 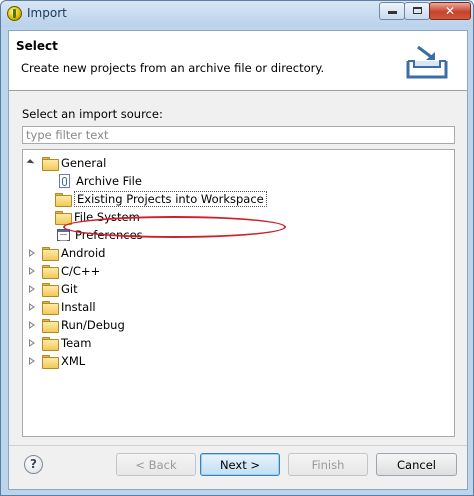 What do you see at coordinates (63, 235) in the screenshot?
I see `preferences-icon` at bounding box center [63, 235].